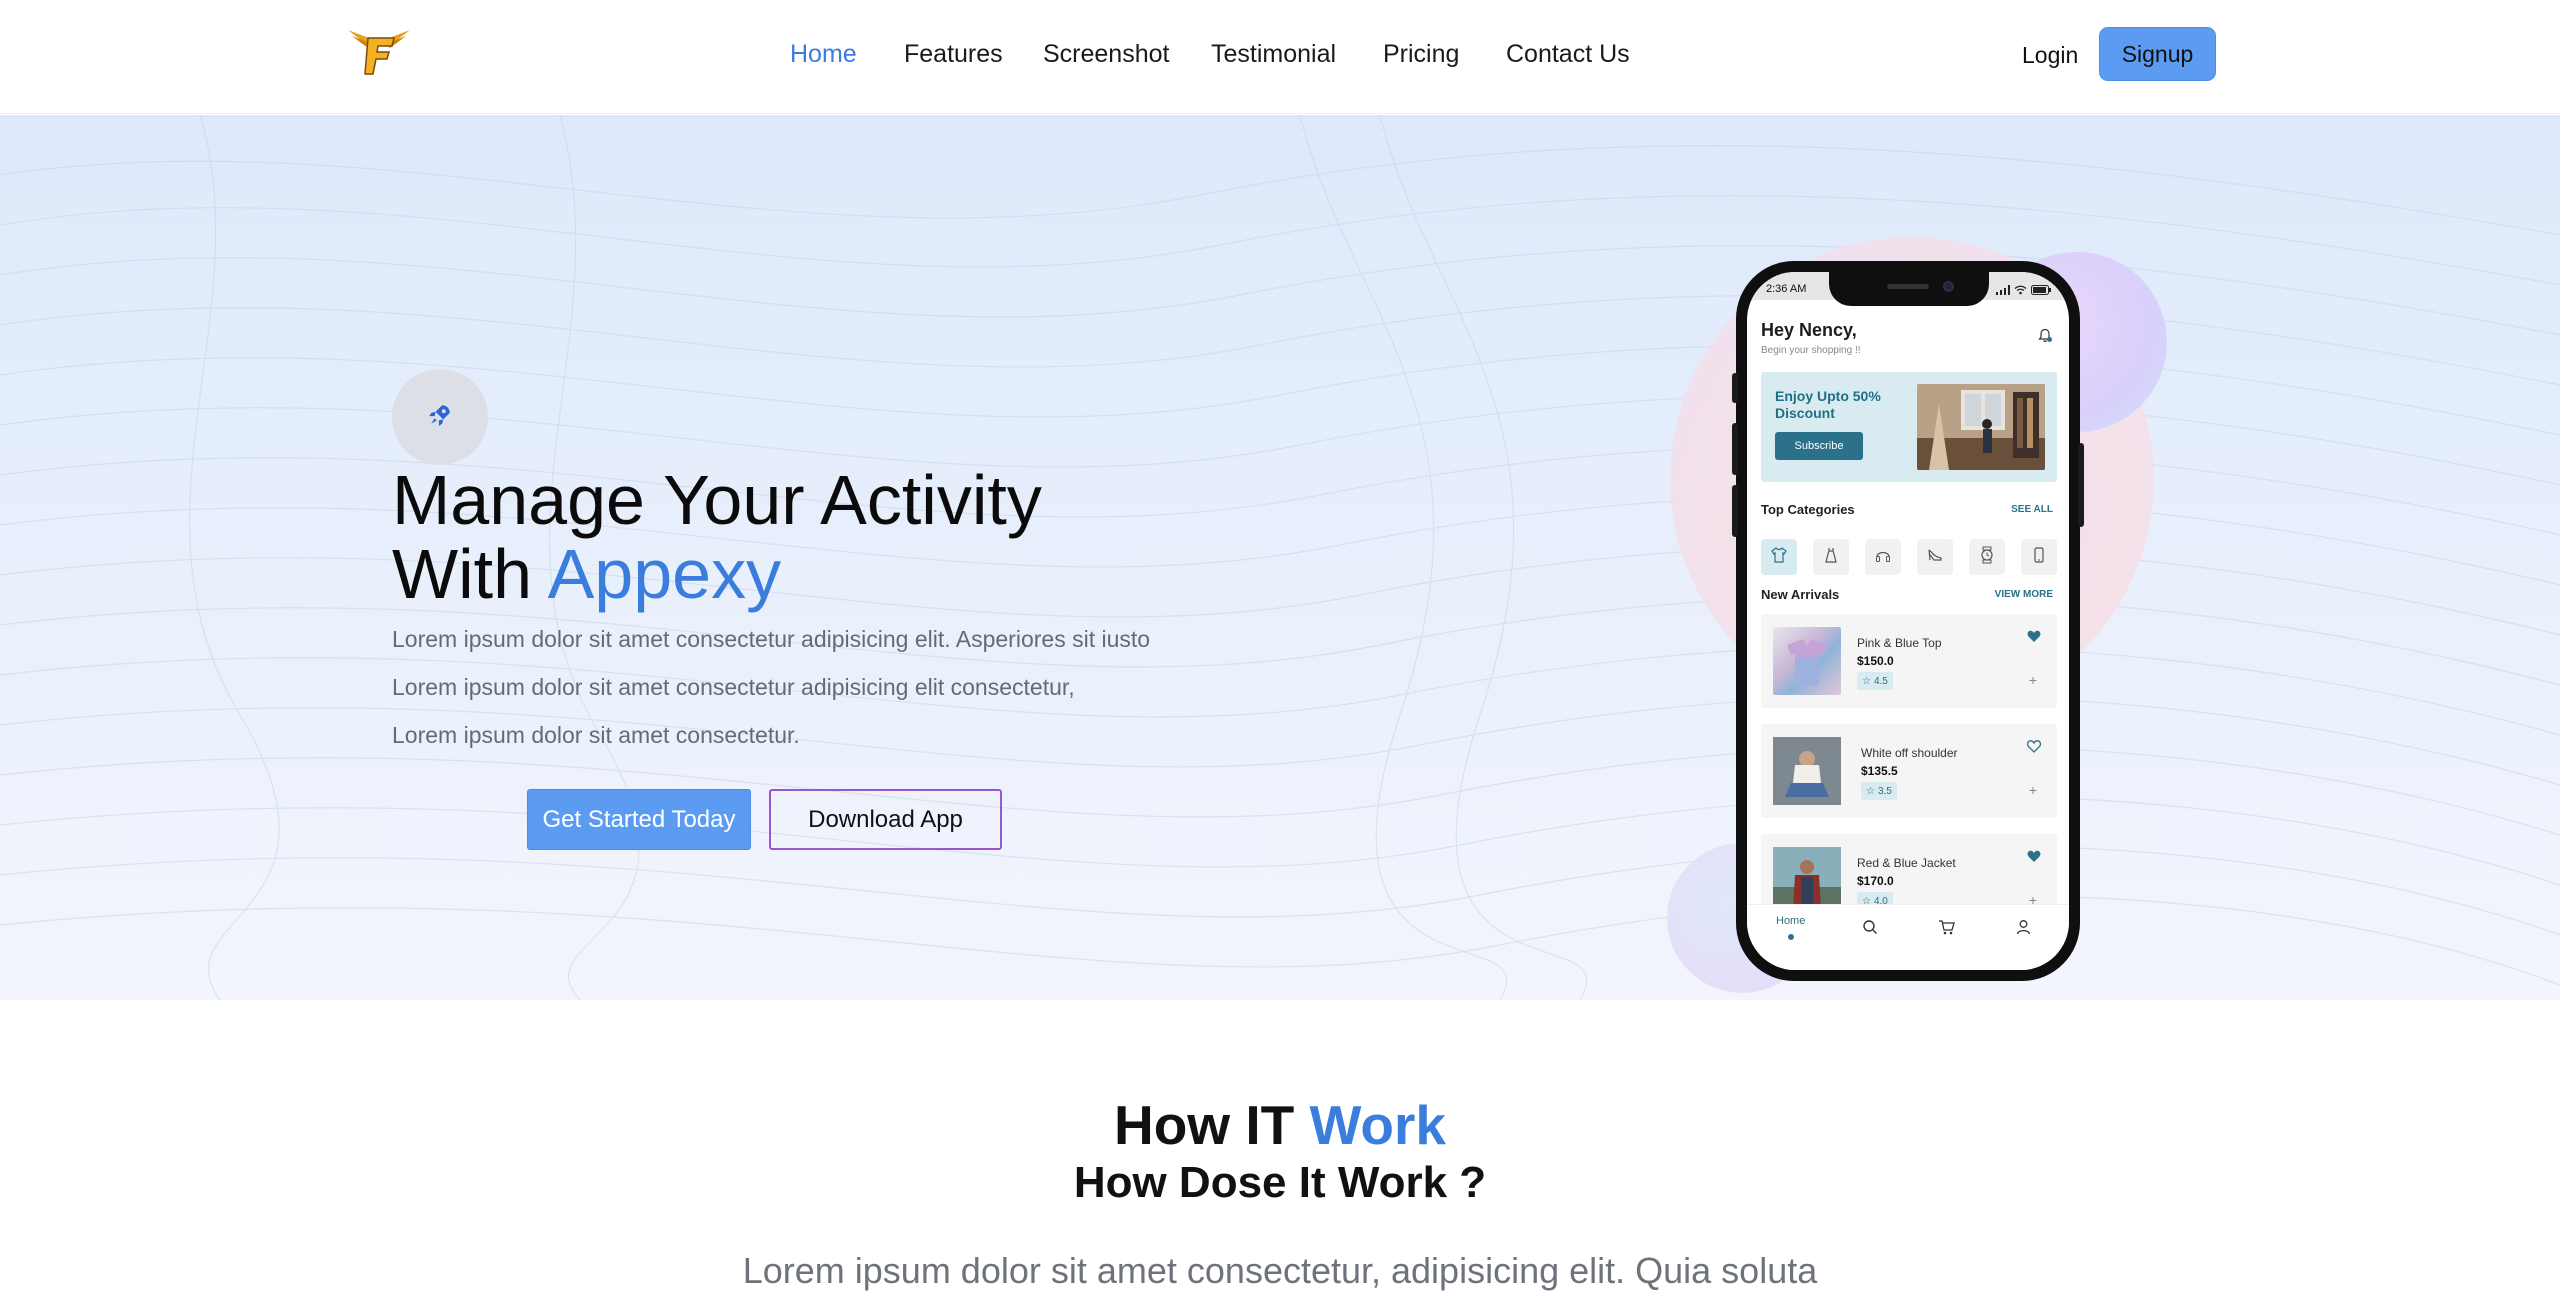  Describe the element at coordinates (664, 574) in the screenshot. I see `hero-title-brand: Appexy` at that location.